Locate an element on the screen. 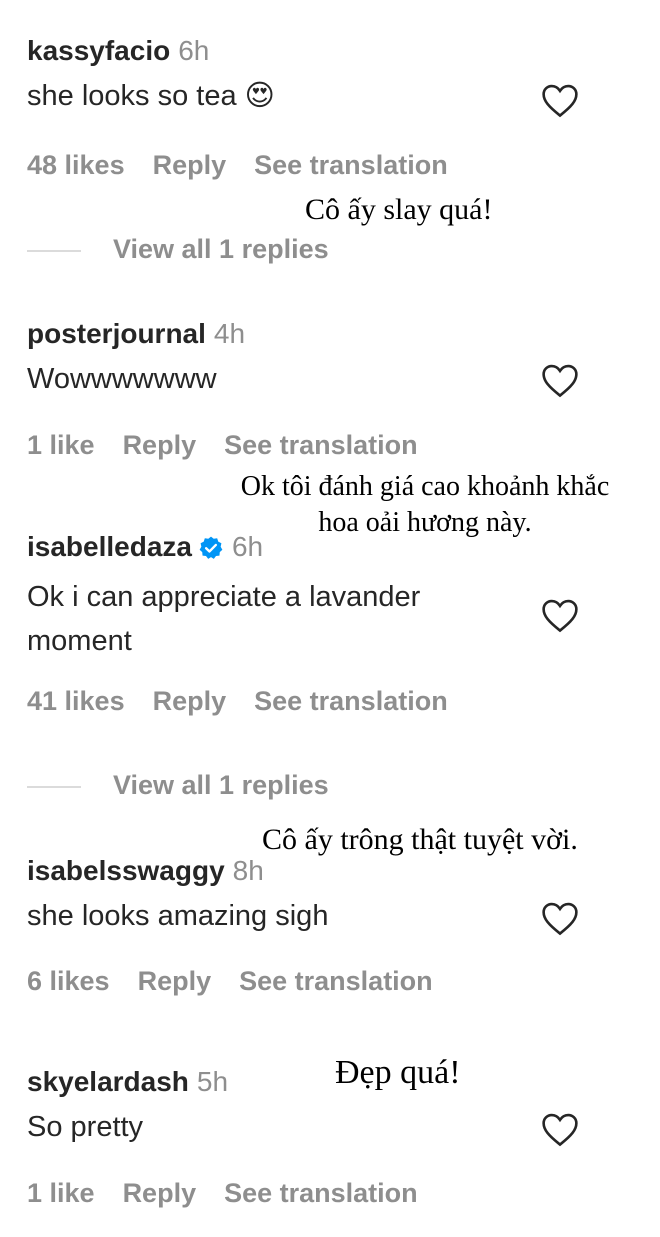  comment-actions: 6 likes Reply See translation is located at coordinates (244, 981).